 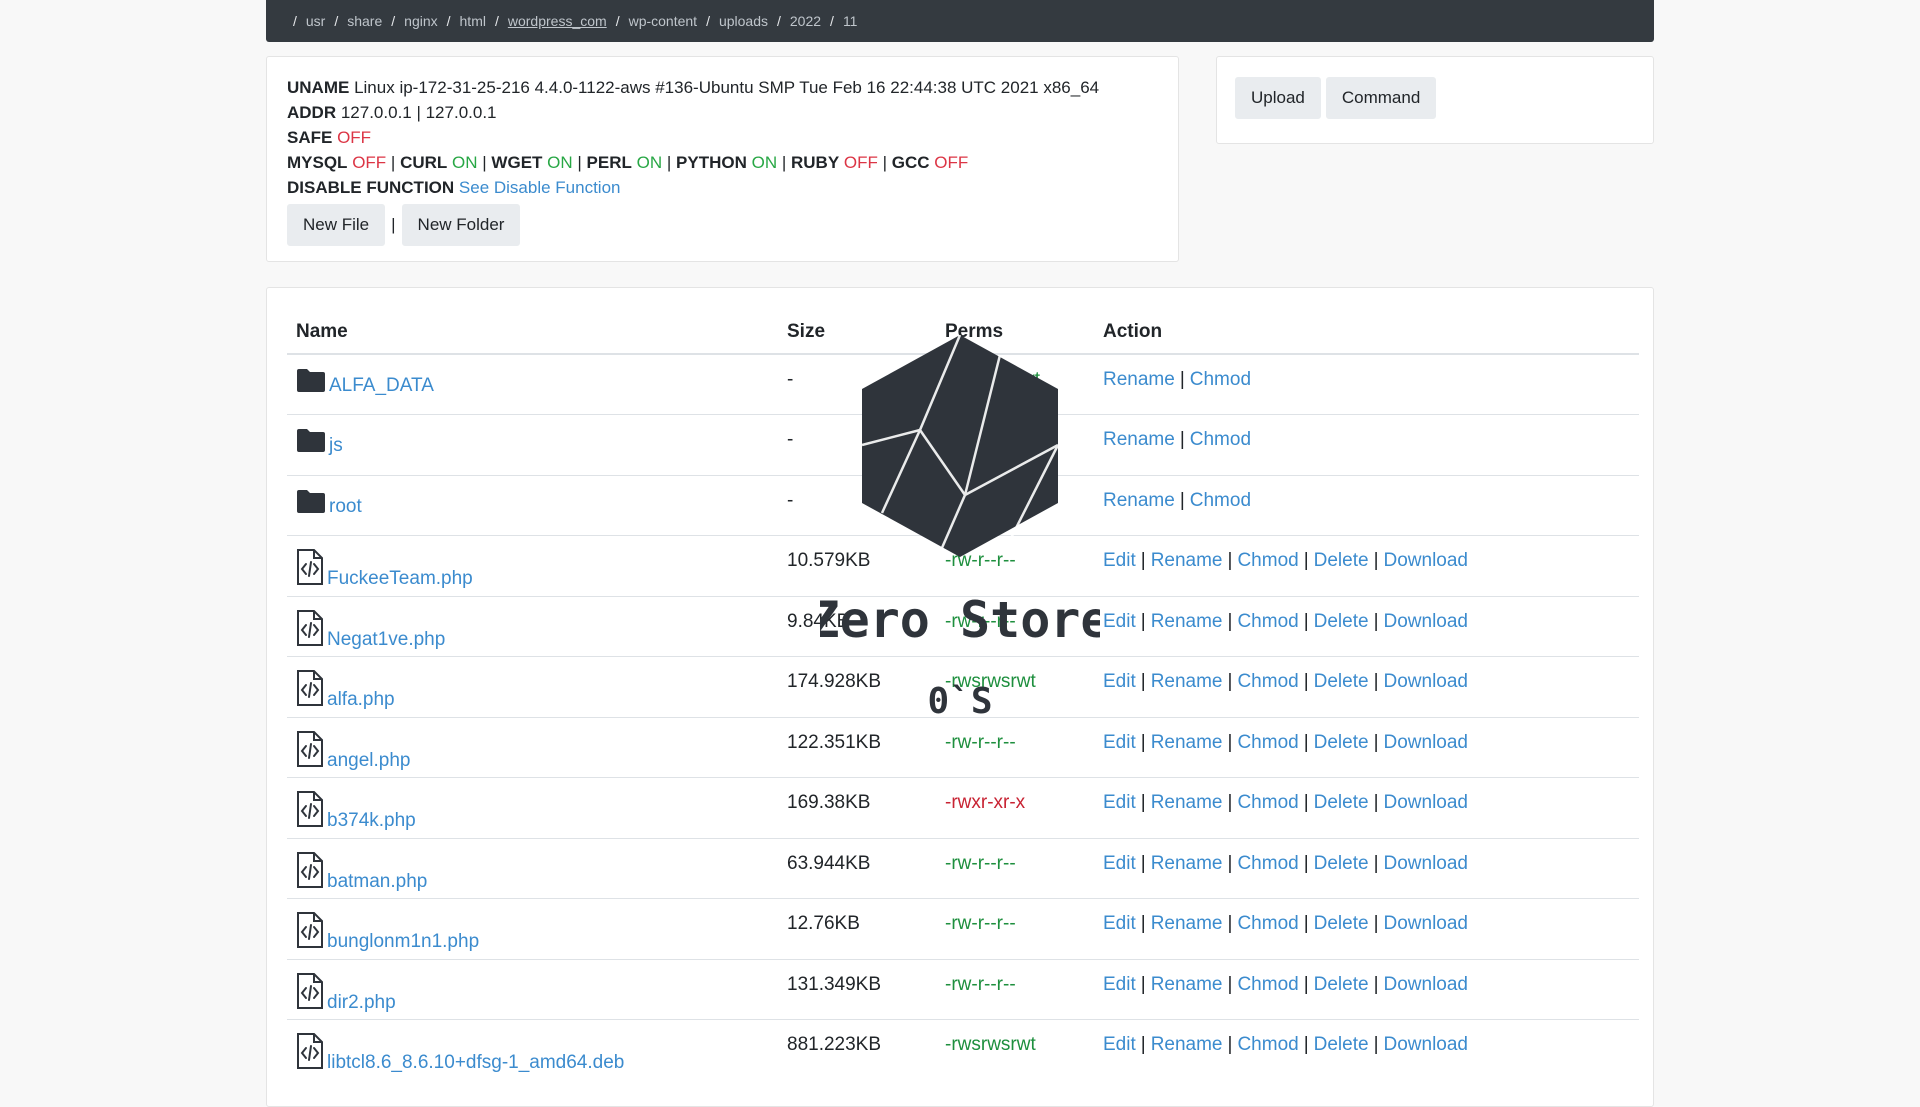 What do you see at coordinates (400, 579) in the screenshot?
I see `file-link: FuckeeTeam.php` at bounding box center [400, 579].